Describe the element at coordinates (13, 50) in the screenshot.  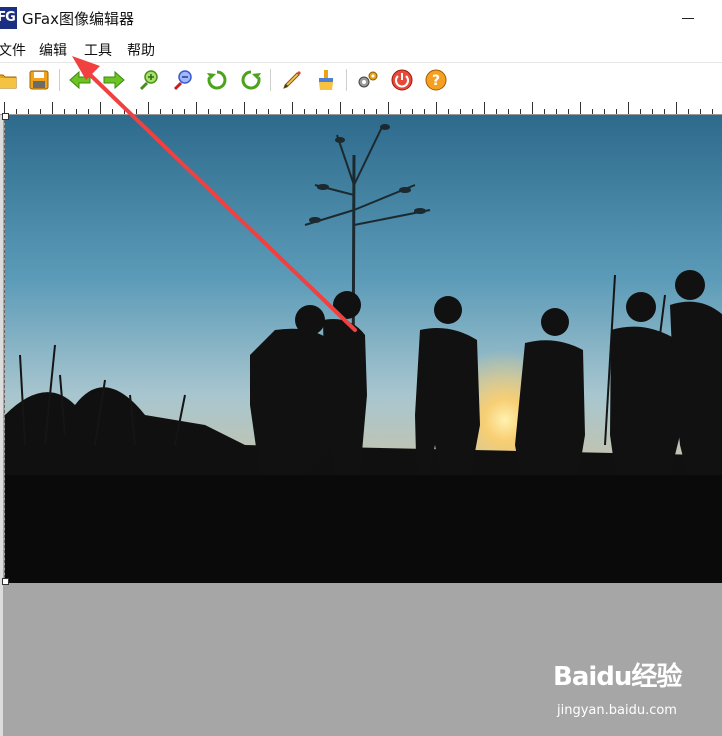
I see `menu-file: 文件` at that location.